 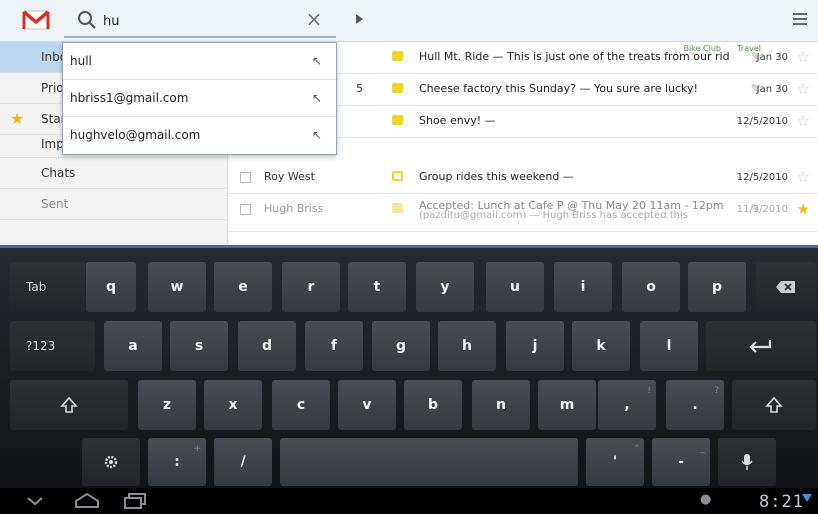 What do you see at coordinates (501, 405) in the screenshot?
I see `key-n: n` at bounding box center [501, 405].